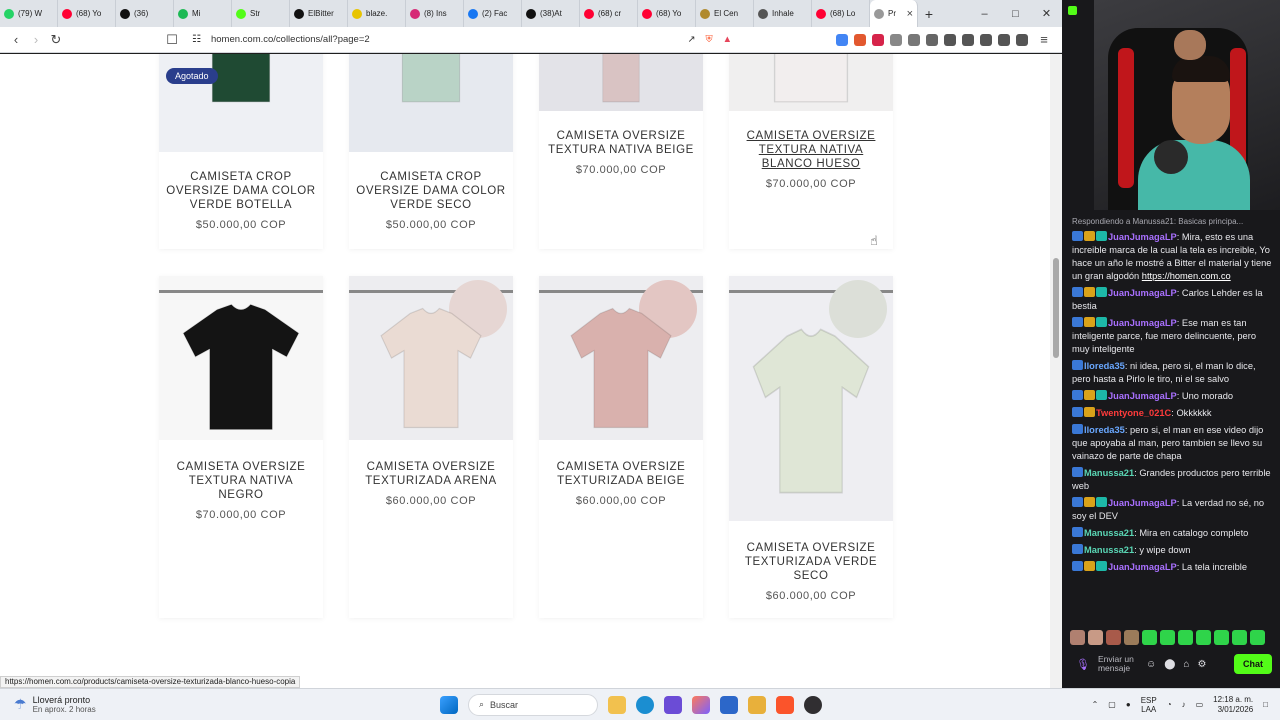  Describe the element at coordinates (813, 704) in the screenshot. I see `obs-icon` at that location.